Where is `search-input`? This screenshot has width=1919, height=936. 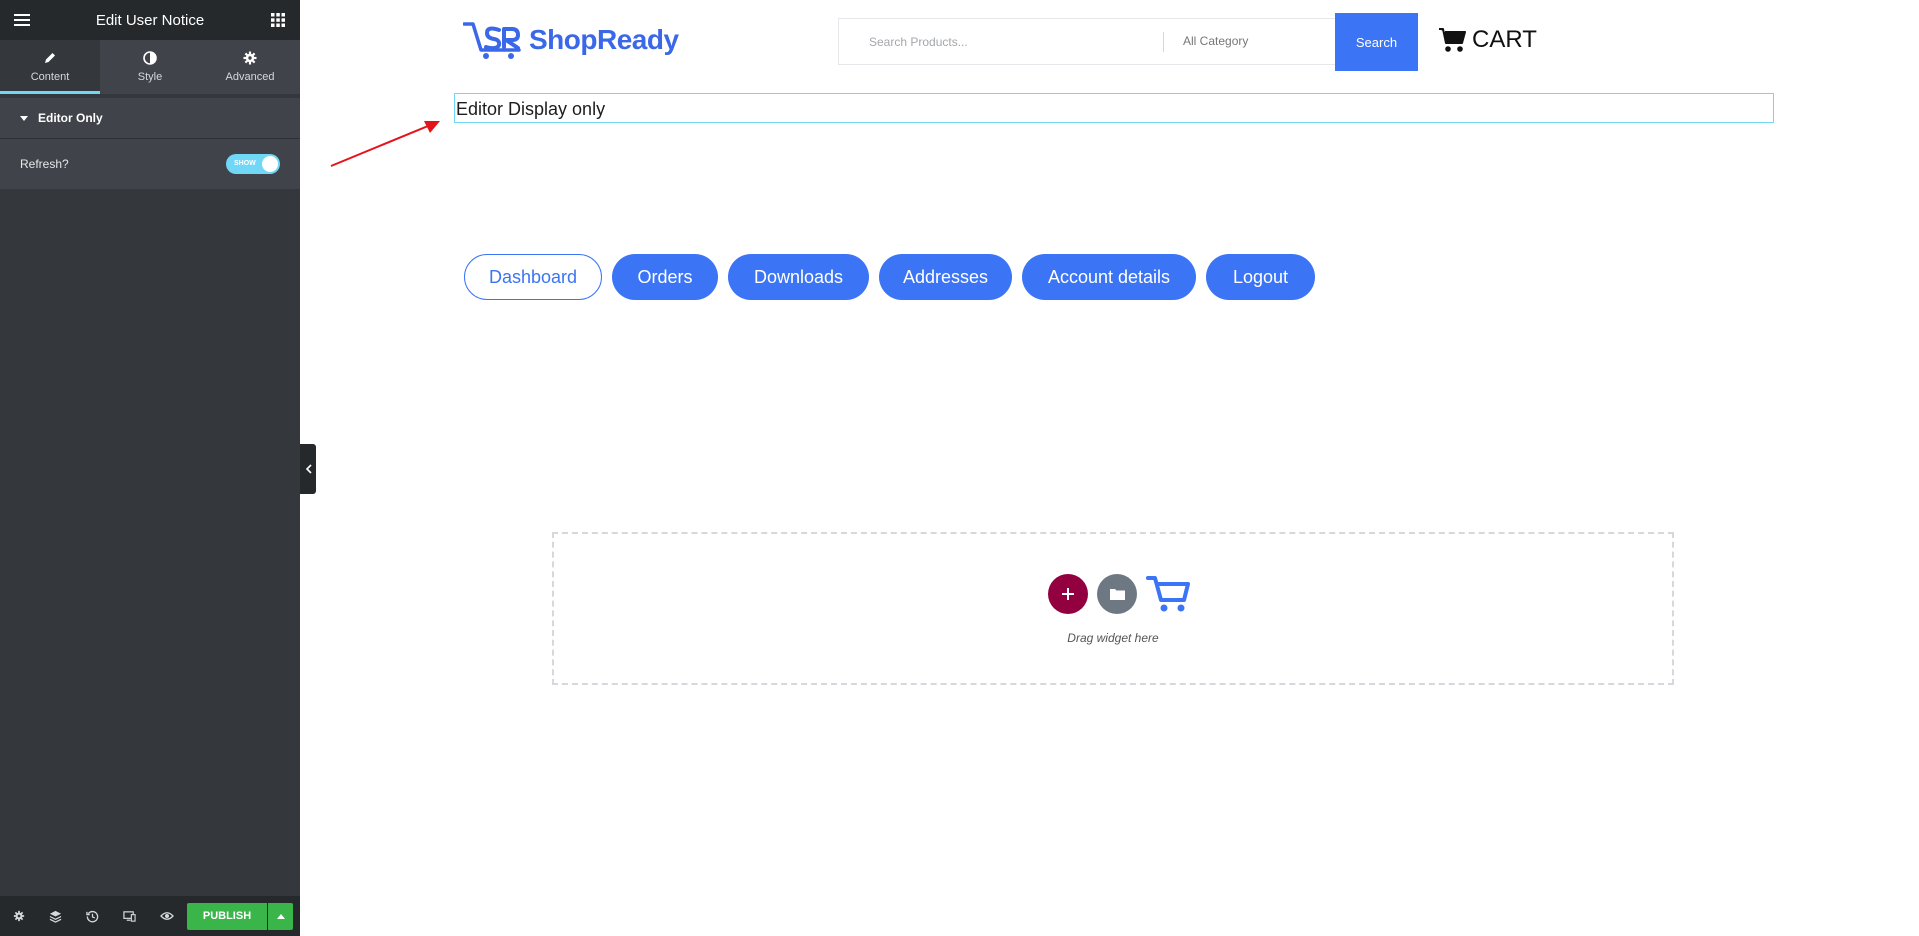
search-input is located at coordinates (999, 41).